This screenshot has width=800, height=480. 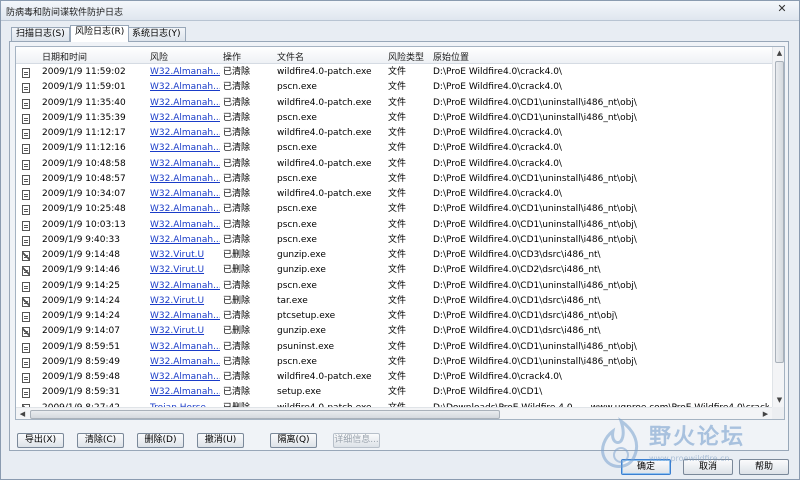 What do you see at coordinates (64, 56) in the screenshot?
I see `column-header-datetime: 日期和时间` at bounding box center [64, 56].